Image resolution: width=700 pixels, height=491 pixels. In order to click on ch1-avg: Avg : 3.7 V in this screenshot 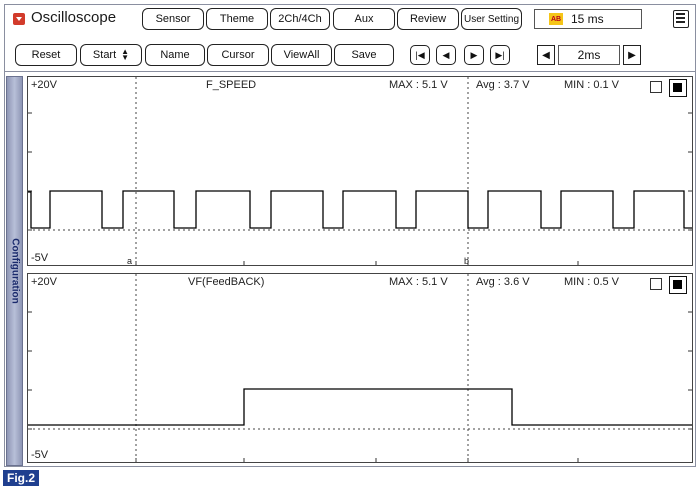, I will do `click(503, 85)`.